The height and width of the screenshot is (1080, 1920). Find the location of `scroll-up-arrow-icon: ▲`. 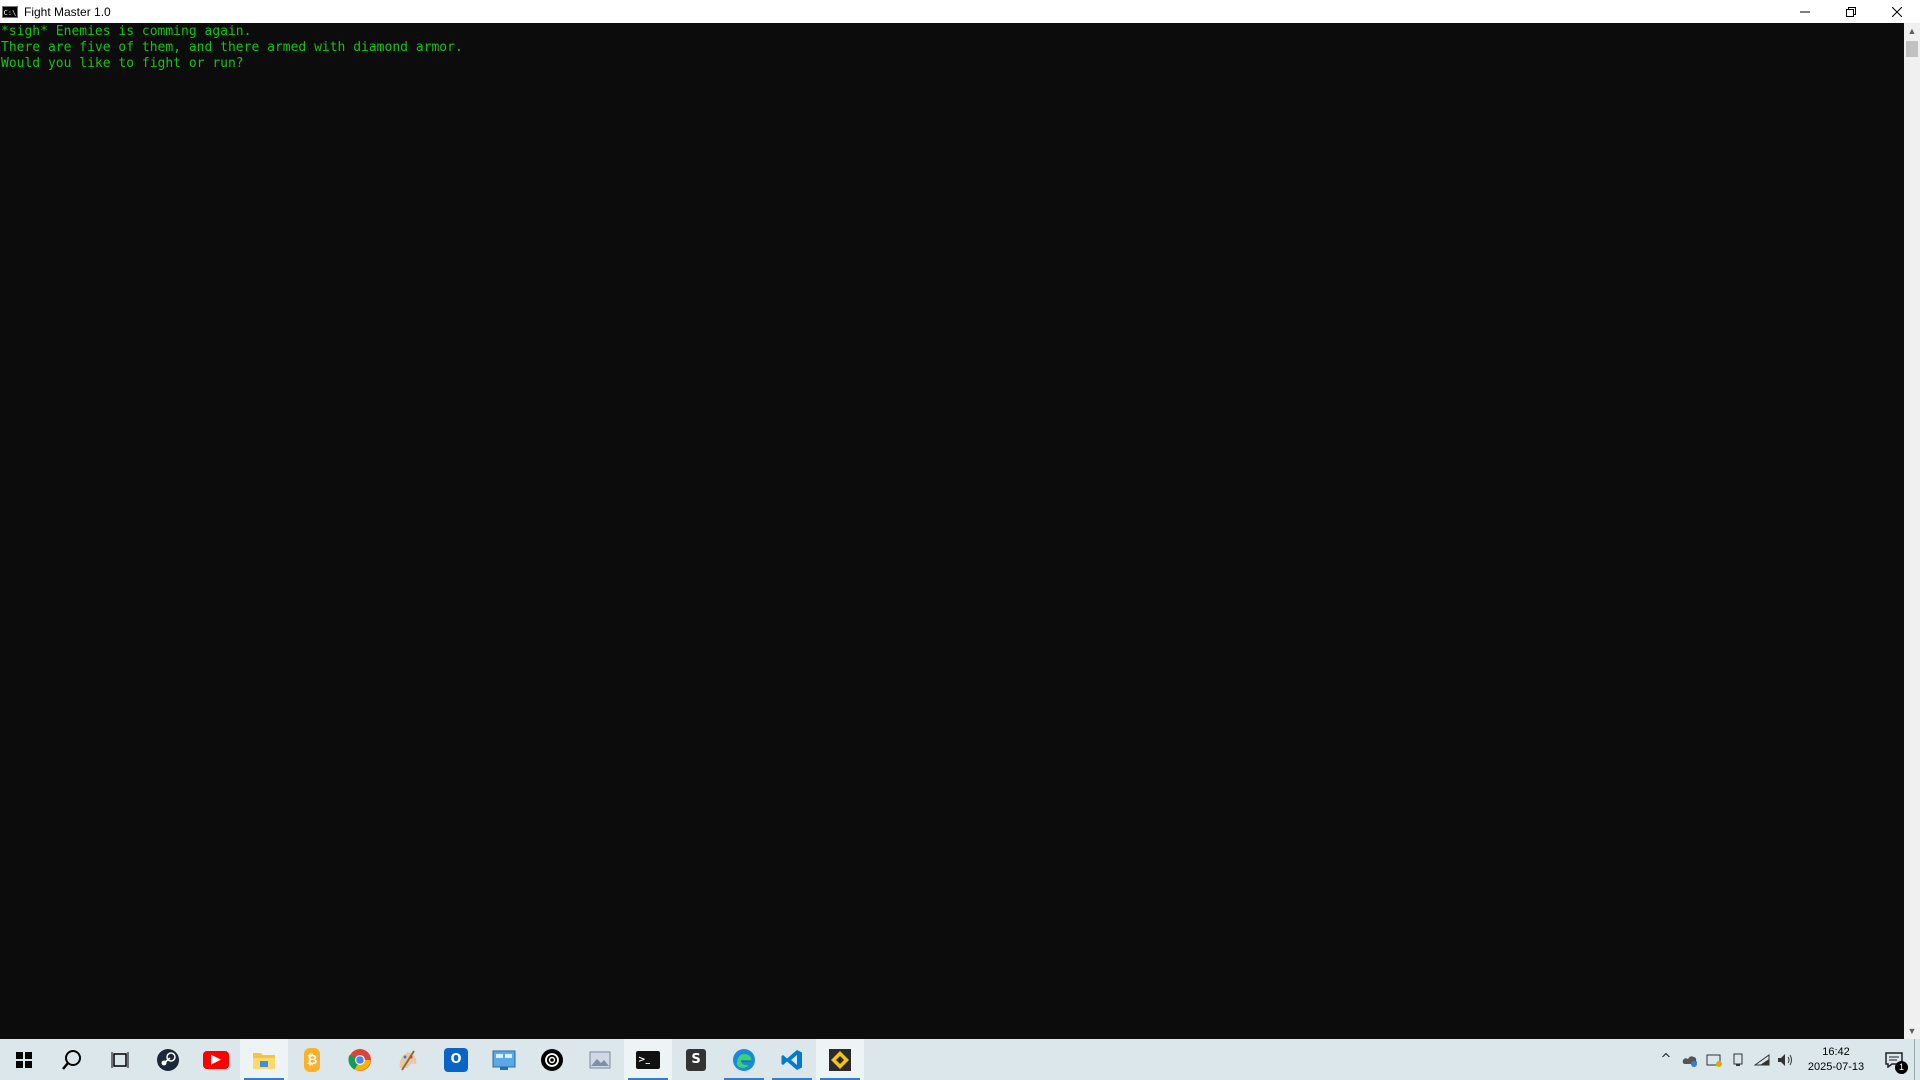

scroll-up-arrow-icon: ▲ is located at coordinates (1912, 31).